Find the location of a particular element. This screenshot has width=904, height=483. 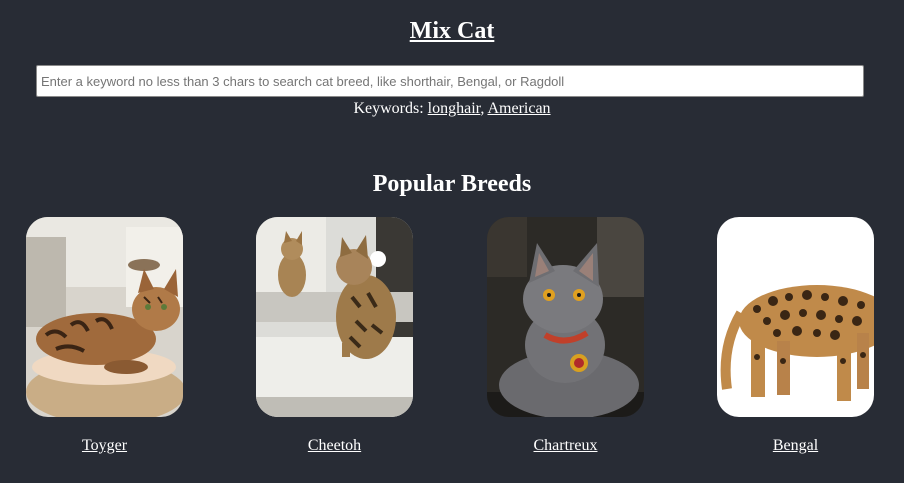

breed-link-toyger: Toyger is located at coordinates (104, 446).